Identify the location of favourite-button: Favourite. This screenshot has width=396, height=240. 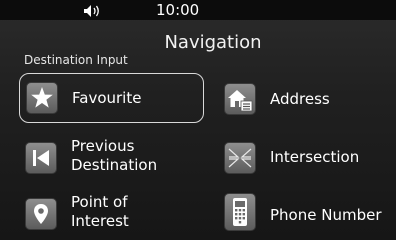
(111, 98).